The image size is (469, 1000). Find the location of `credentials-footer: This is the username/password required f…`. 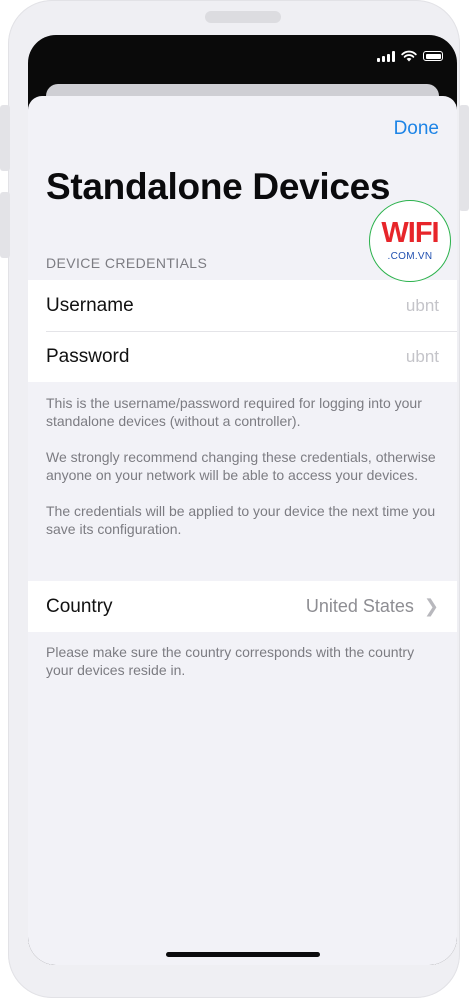

credentials-footer: This is the username/password required f… is located at coordinates (243, 475).